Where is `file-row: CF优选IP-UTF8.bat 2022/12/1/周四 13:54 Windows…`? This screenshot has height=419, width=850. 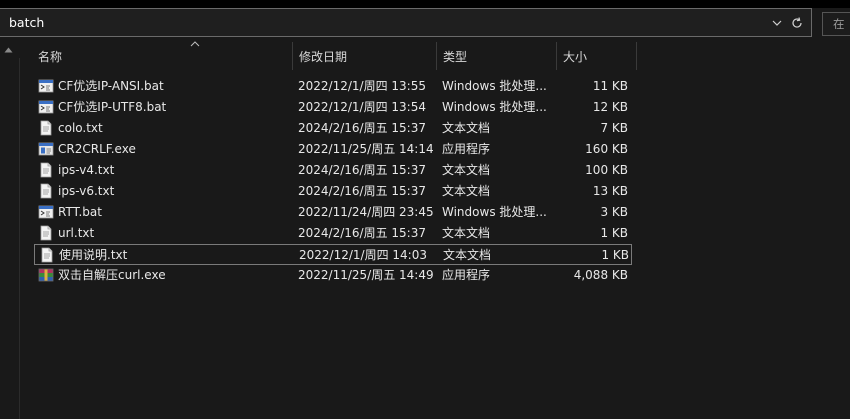
file-row: CF优选IP-UTF8.bat 2022/12/1/周四 13:54 Windows… is located at coordinates (333, 107).